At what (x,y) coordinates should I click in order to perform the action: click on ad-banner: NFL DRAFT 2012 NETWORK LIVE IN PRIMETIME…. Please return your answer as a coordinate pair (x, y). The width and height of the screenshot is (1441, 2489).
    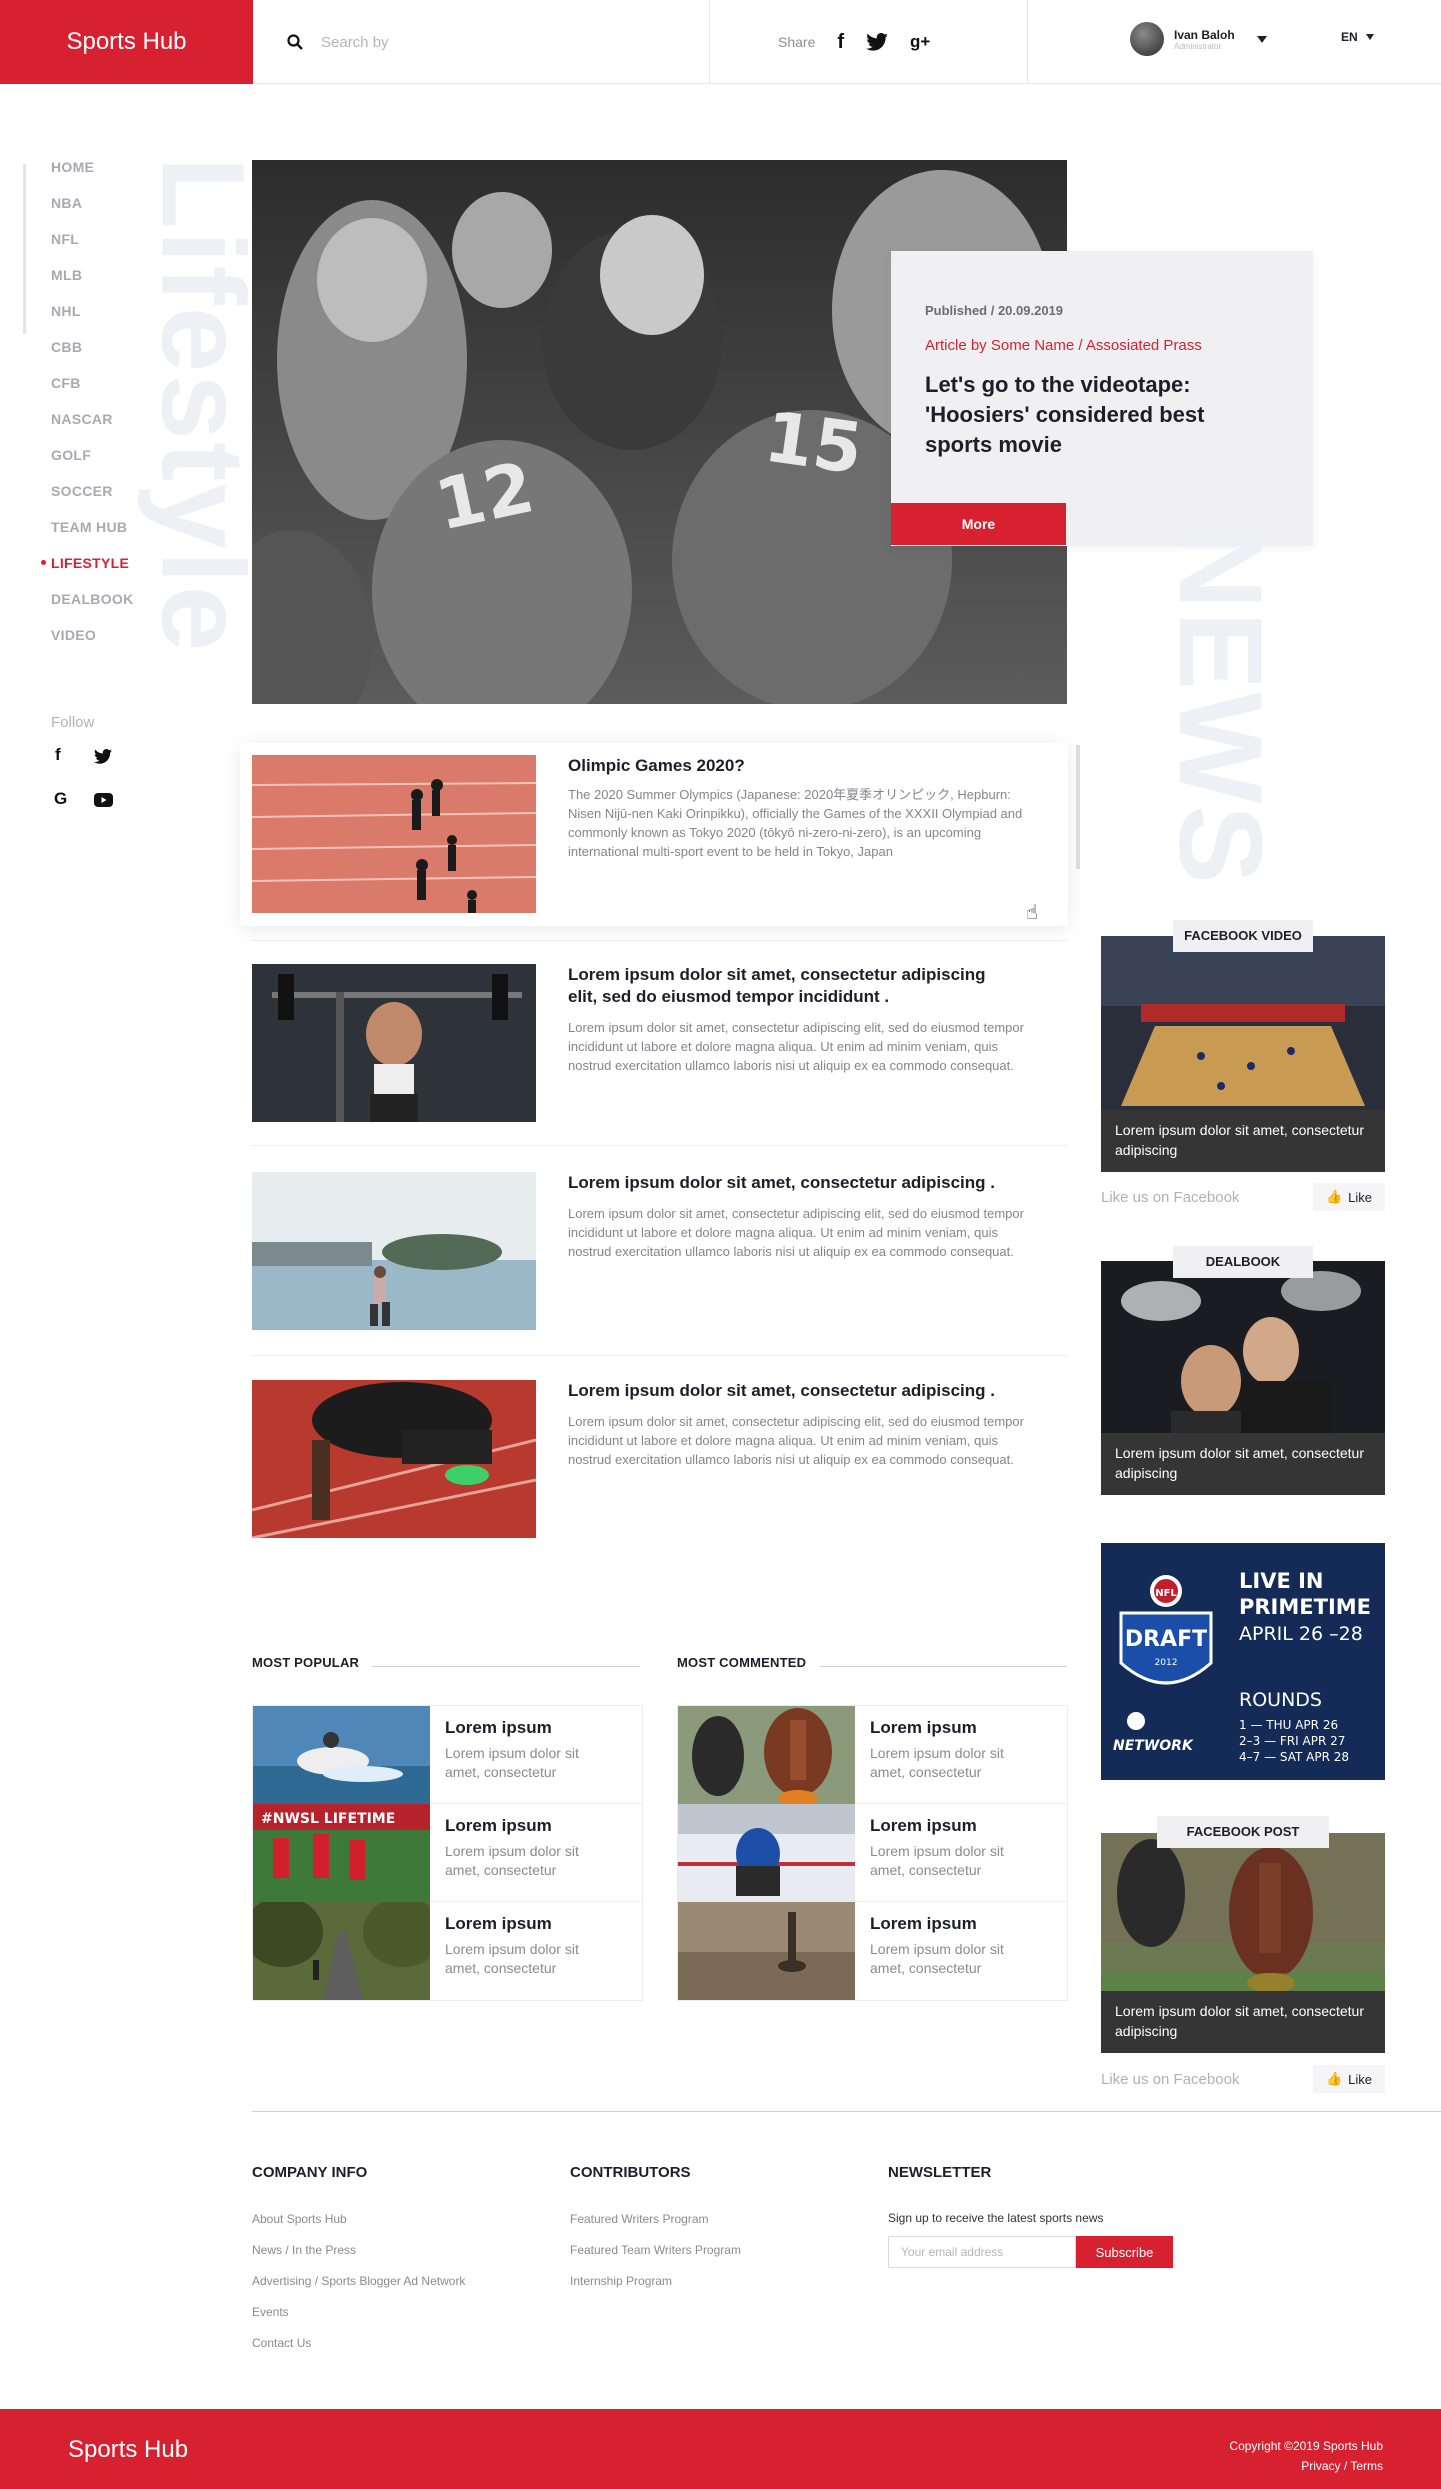
    Looking at the image, I should click on (1243, 1661).